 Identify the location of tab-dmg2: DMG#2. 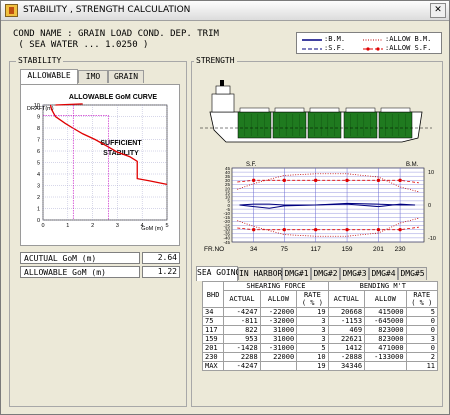
(325, 273).